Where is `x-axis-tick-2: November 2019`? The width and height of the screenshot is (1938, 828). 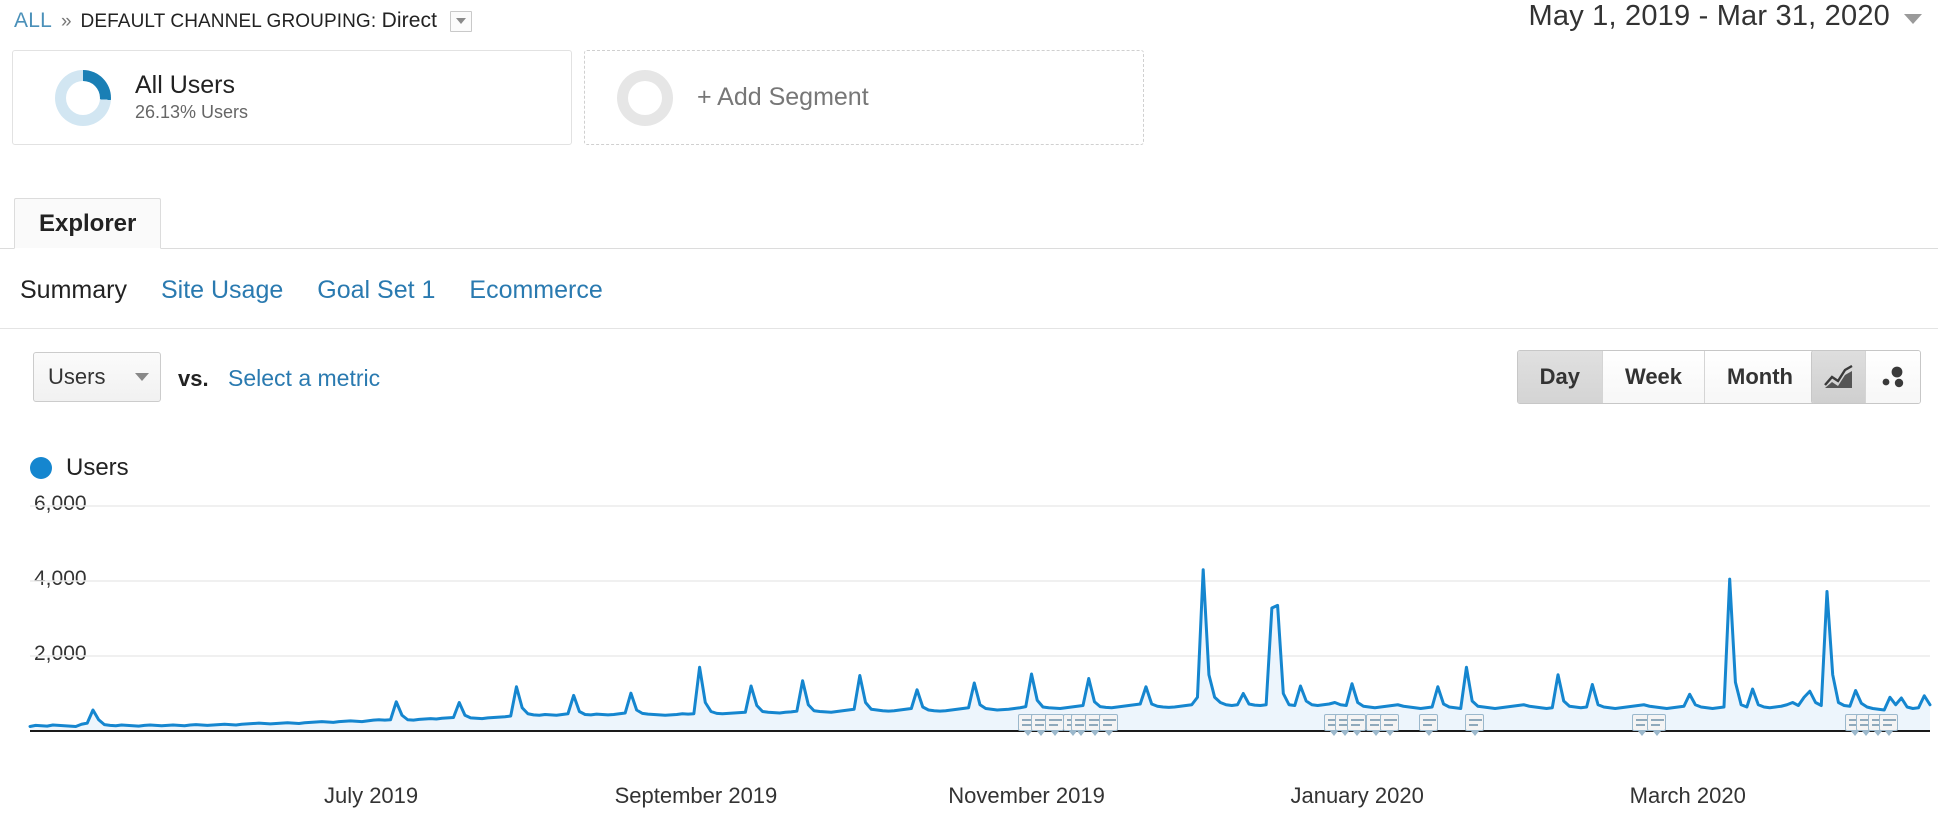 x-axis-tick-2: November 2019 is located at coordinates (1026, 795).